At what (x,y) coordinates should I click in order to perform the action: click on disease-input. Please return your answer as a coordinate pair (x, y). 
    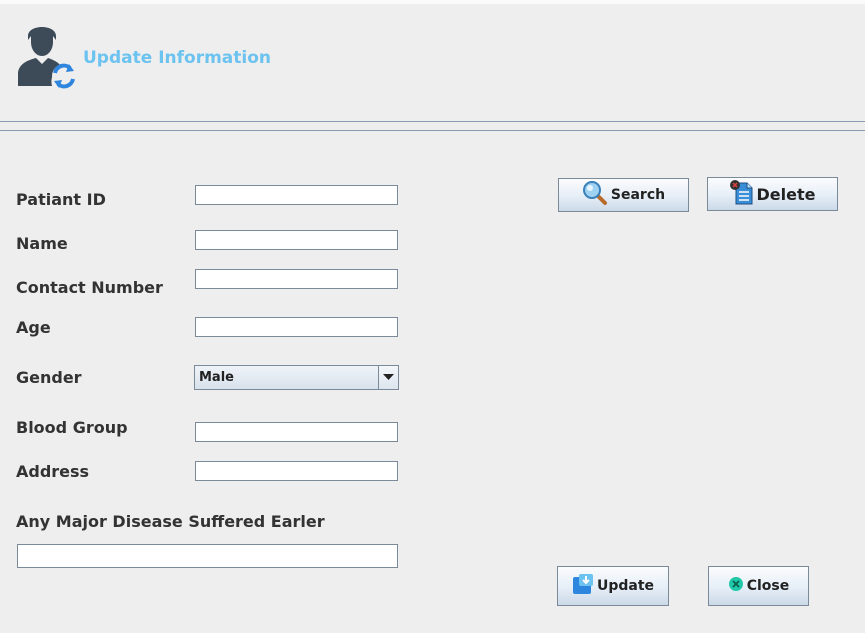
    Looking at the image, I should click on (207, 556).